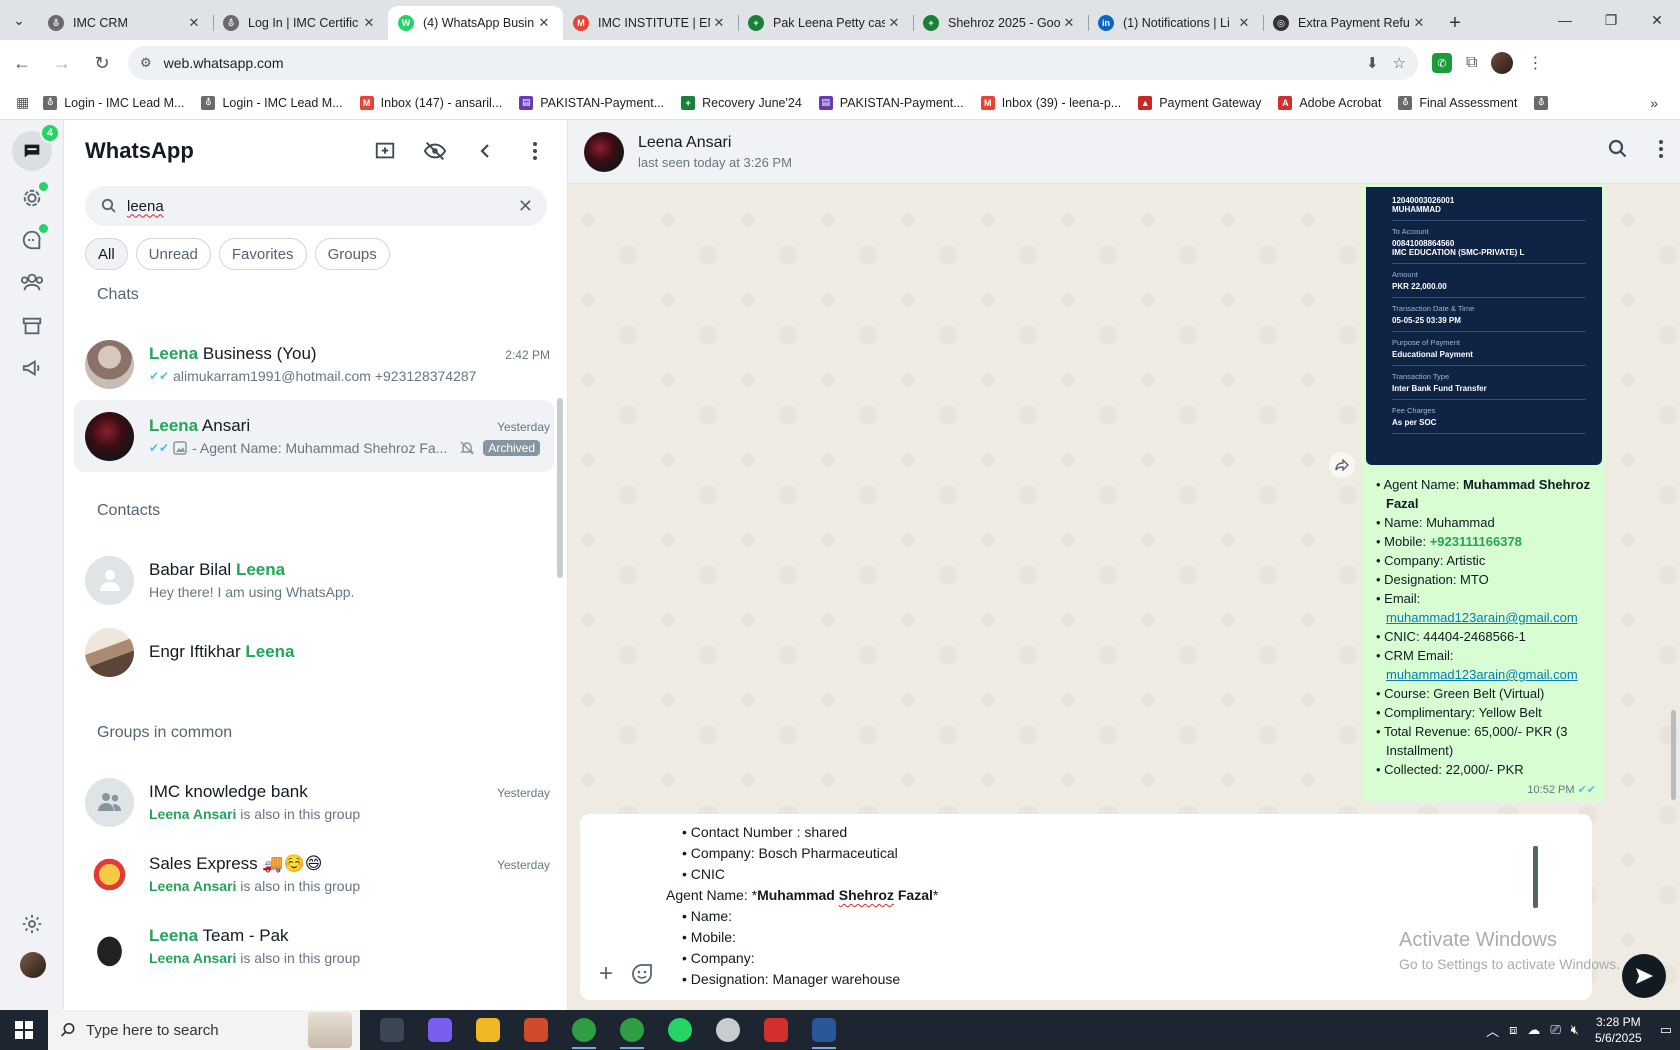  Describe the element at coordinates (32, 198) in the screenshot. I see `status-nav-icon` at that location.